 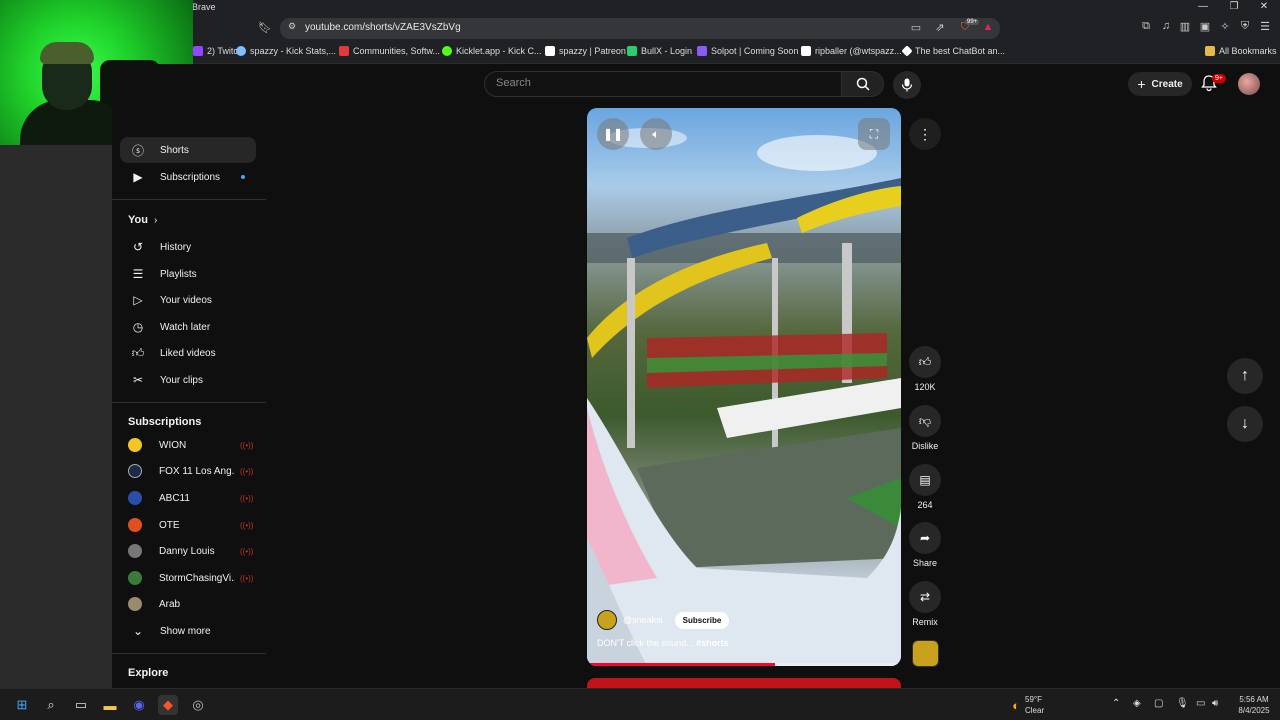 I want to click on explore-heading: Explore, so click(x=148, y=673).